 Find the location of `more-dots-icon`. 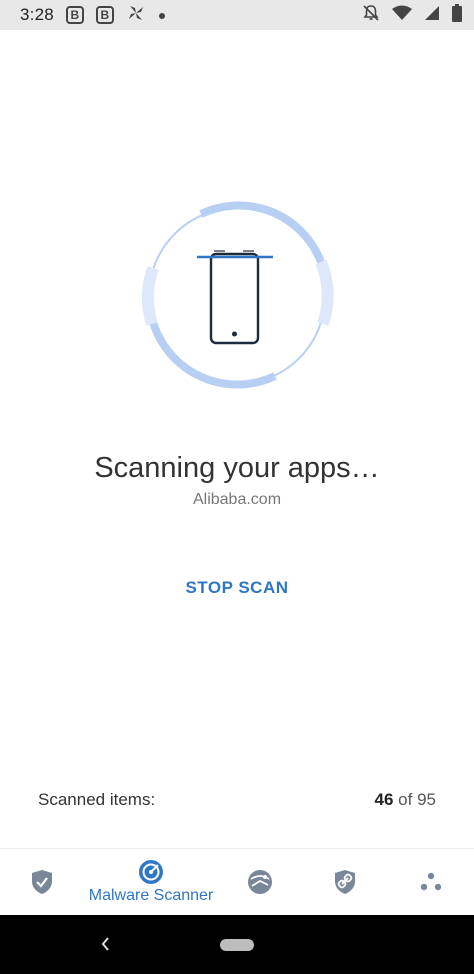

more-dots-icon is located at coordinates (431, 882).